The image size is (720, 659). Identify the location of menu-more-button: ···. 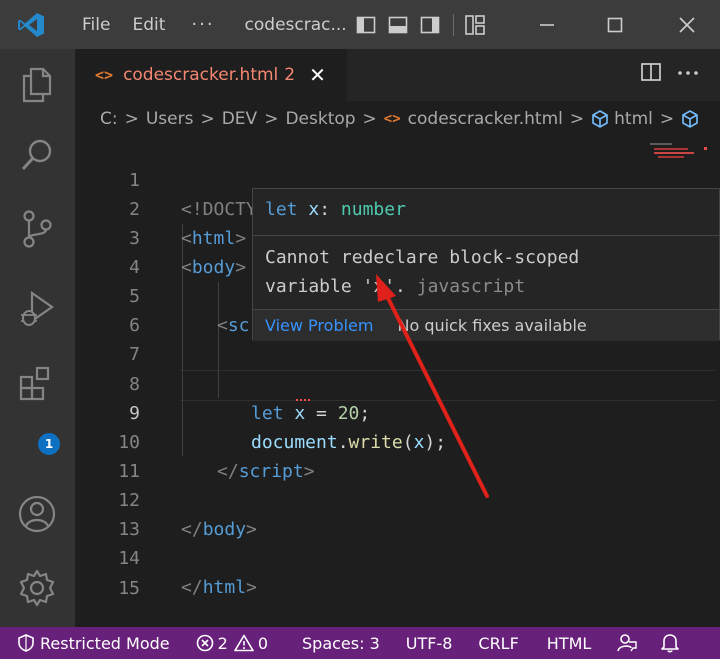
(202, 24).